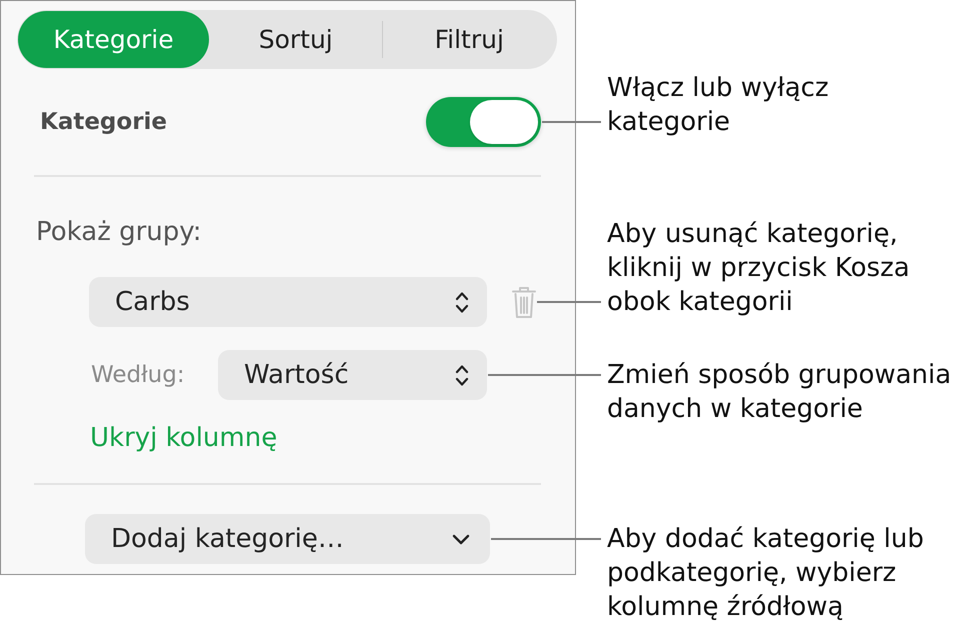  Describe the element at coordinates (295, 39) in the screenshot. I see `tab: Sortuj` at that location.